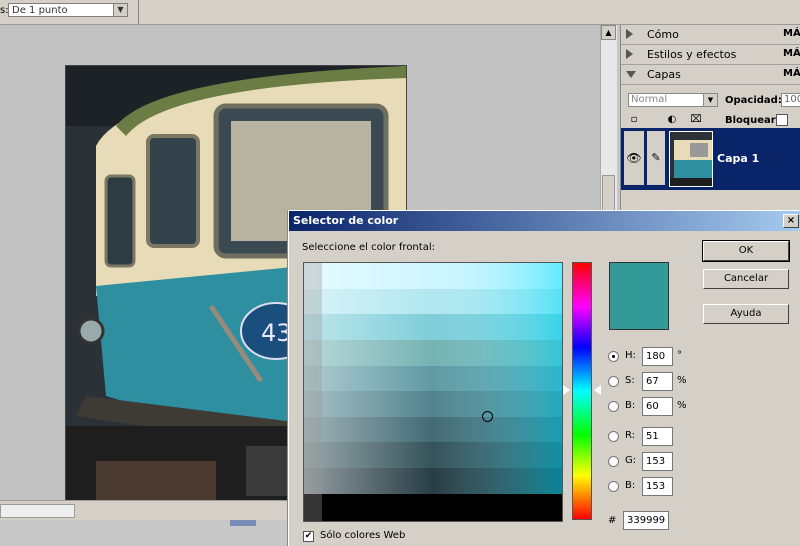 This screenshot has height=546, width=800. I want to click on web-colors-label: Sólo colores Web, so click(363, 535).